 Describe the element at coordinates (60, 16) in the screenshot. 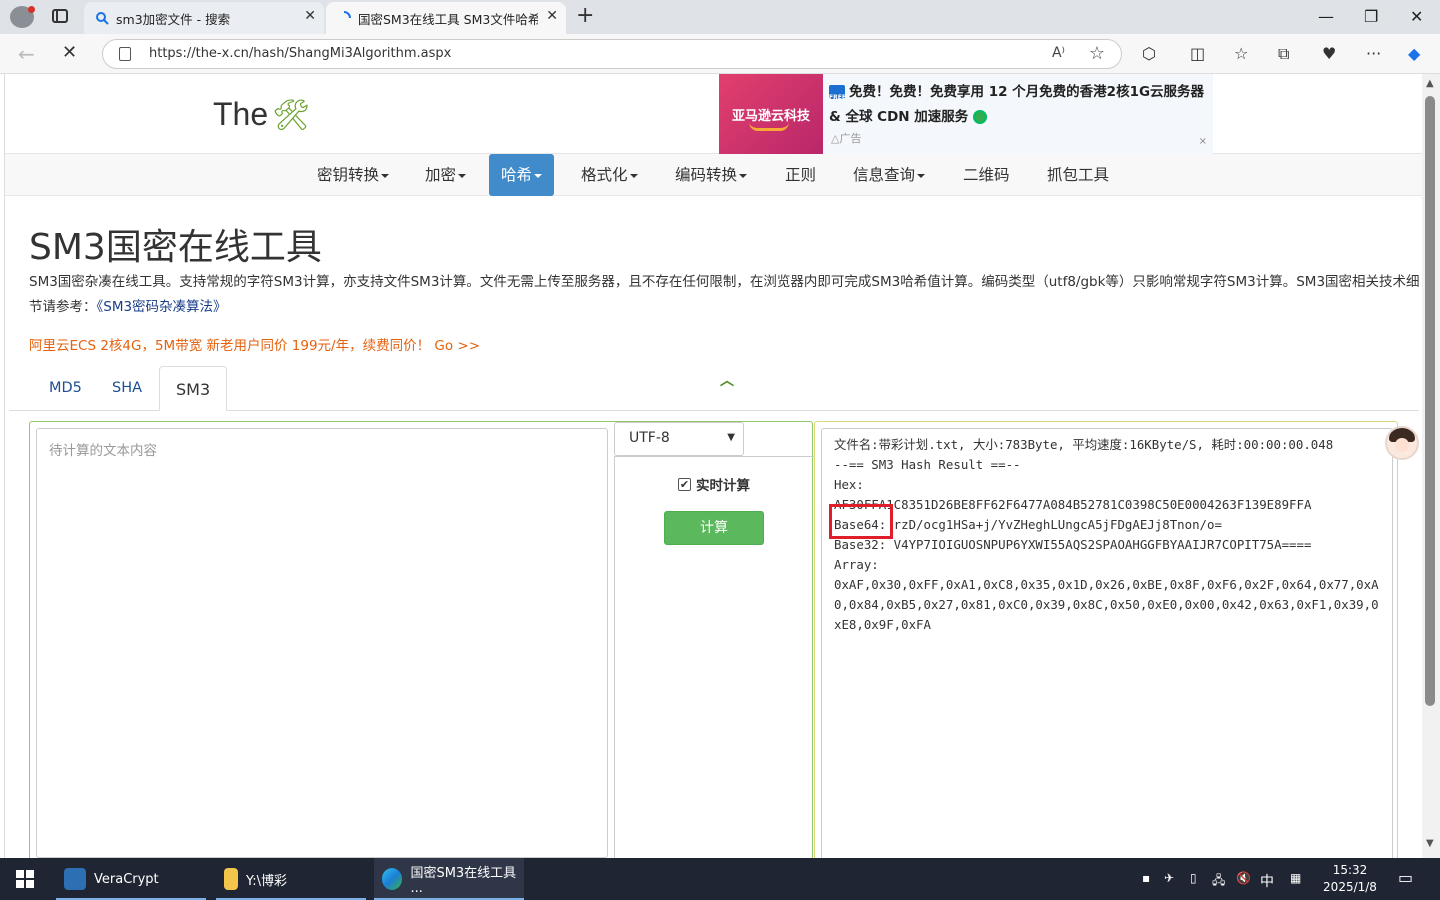

I see `tab-actions-icon` at that location.